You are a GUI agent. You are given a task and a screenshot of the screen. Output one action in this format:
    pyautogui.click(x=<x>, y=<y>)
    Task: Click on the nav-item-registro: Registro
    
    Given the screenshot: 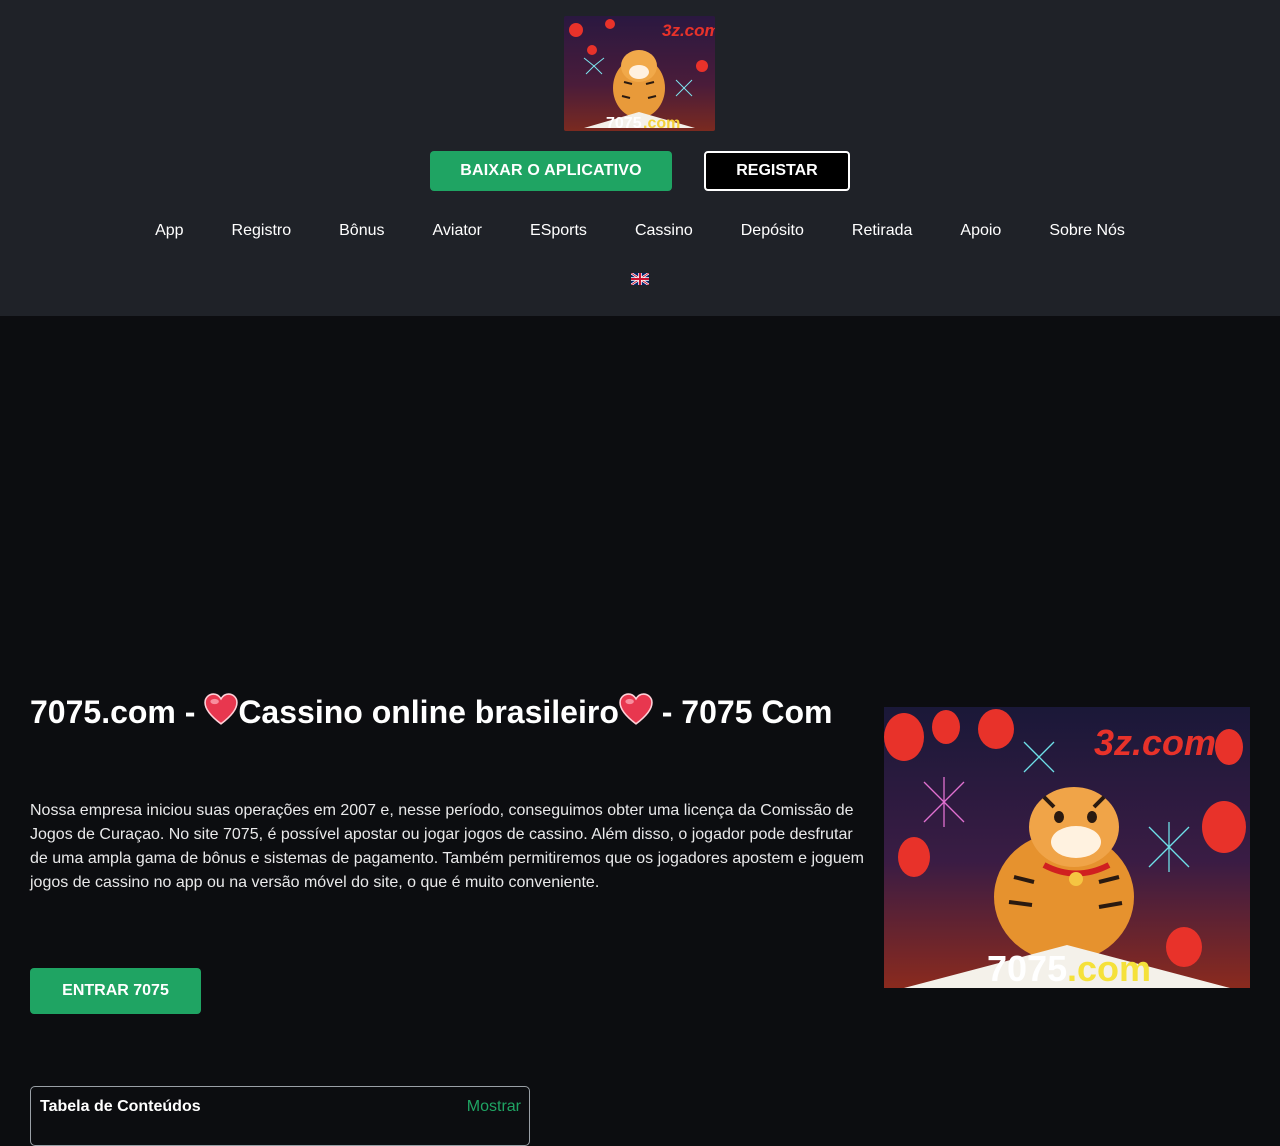 What is the action you would take?
    pyautogui.click(x=262, y=231)
    